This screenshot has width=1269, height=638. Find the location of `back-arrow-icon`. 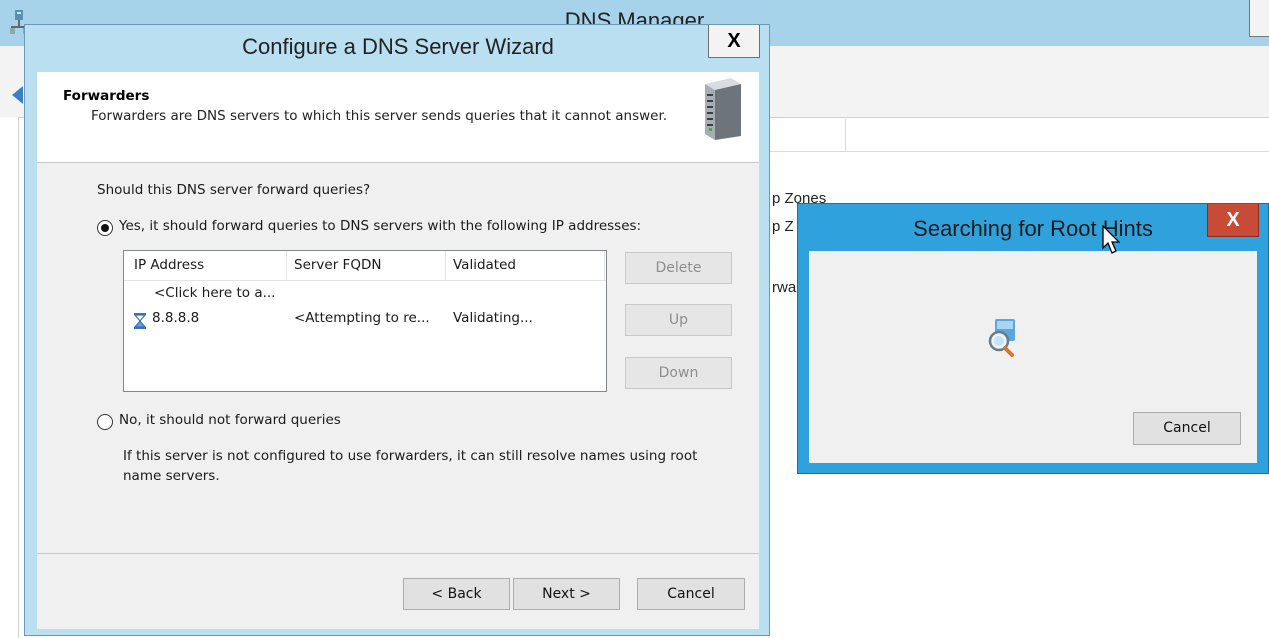

back-arrow-icon is located at coordinates (17, 95).